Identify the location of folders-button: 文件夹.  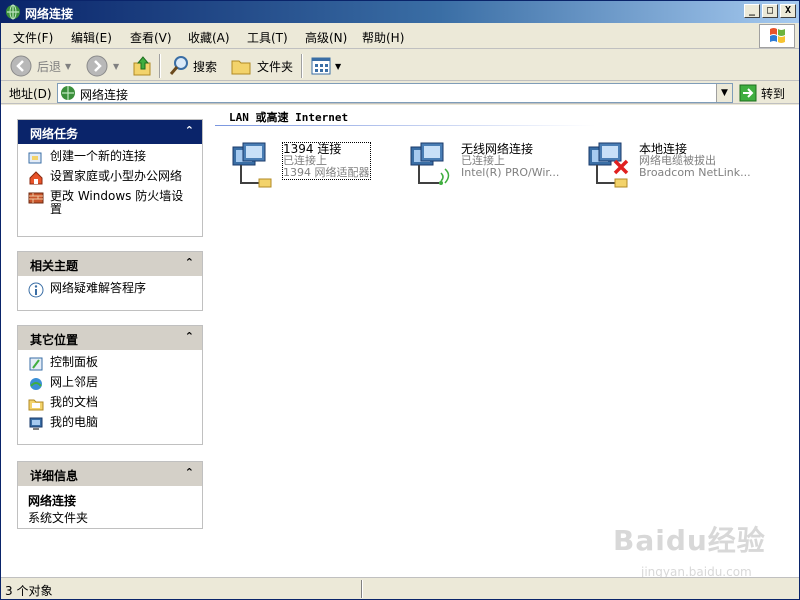
(261, 66).